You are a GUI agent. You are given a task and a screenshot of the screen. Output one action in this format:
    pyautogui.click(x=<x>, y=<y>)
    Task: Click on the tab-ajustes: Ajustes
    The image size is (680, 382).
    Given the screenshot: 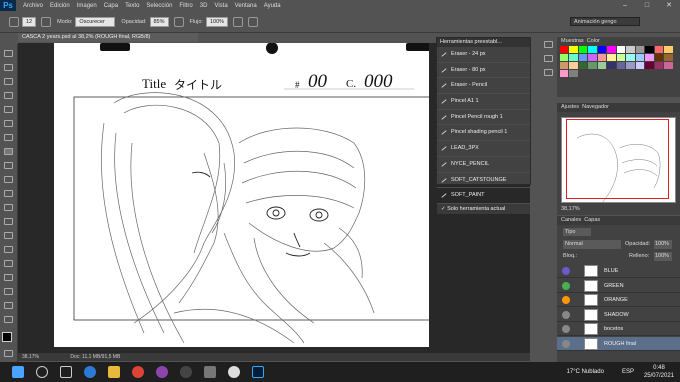 What is the action you would take?
    pyautogui.click(x=570, y=107)
    